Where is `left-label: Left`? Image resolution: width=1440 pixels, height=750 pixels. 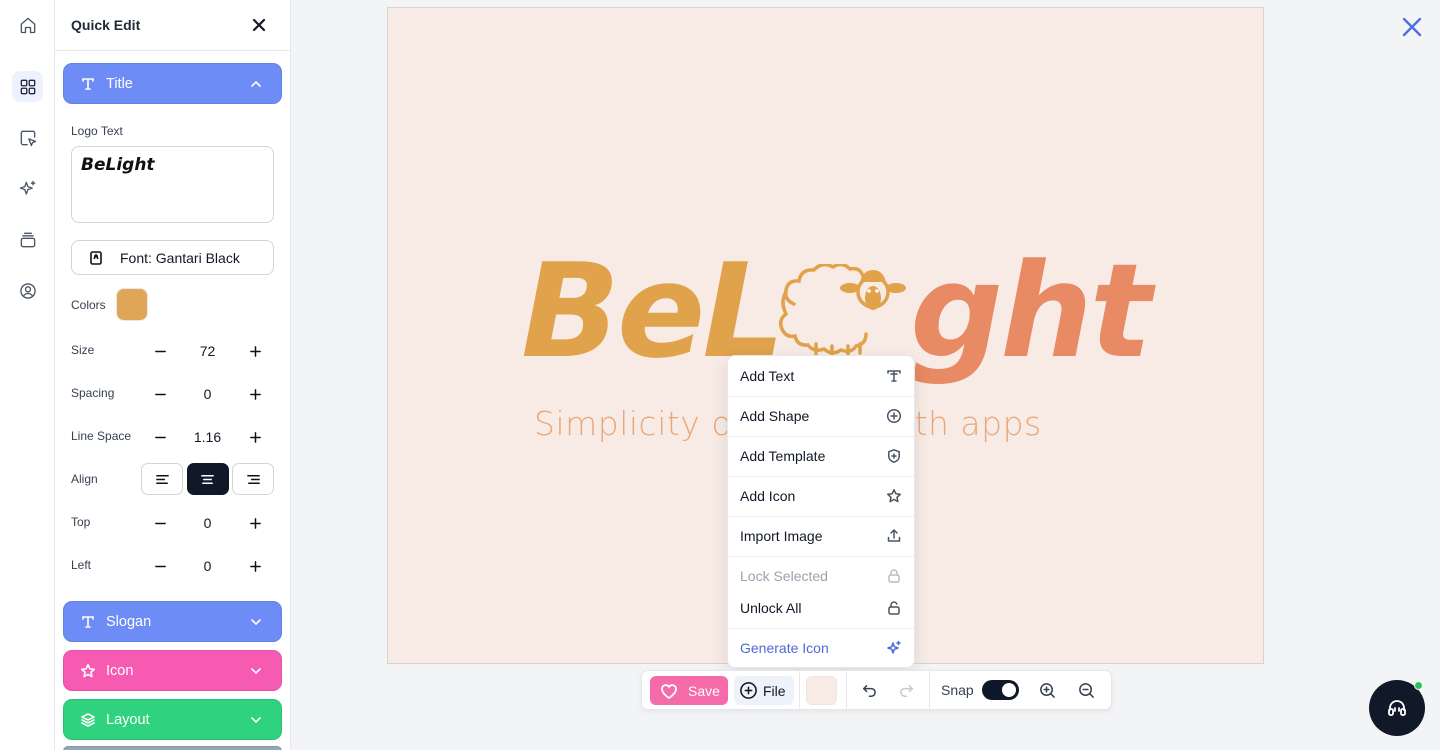
left-label: Left is located at coordinates (81, 565).